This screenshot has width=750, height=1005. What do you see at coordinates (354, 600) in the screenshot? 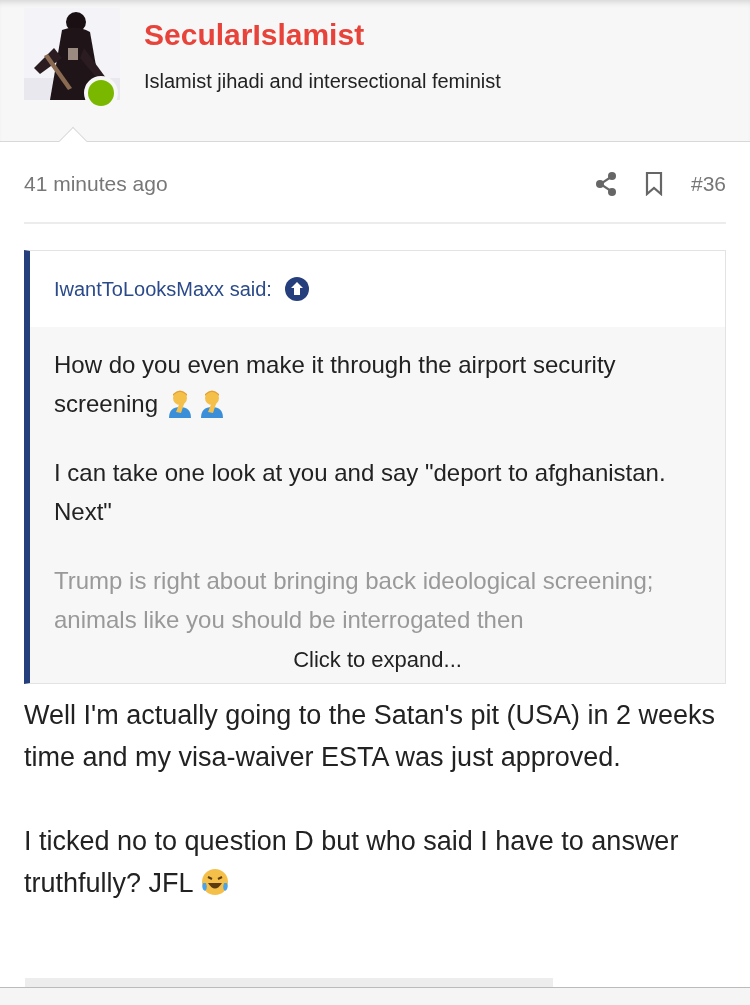
I see `quote-paragraph: Trump is right about bringing back ideological screening; animals like you should be interrogated then` at bounding box center [354, 600].